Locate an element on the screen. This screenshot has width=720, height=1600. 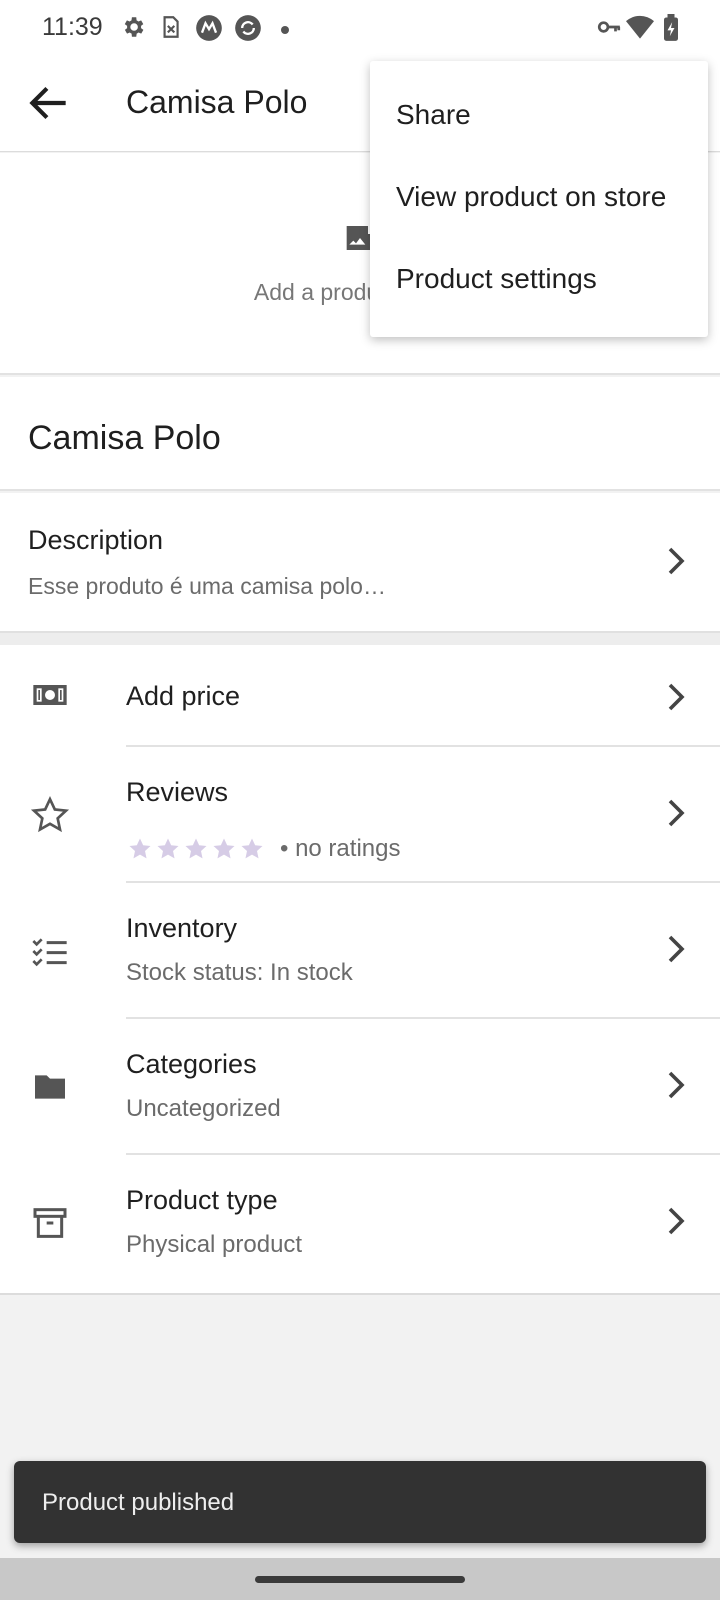
status-time: 11:39 is located at coordinates (72, 27).